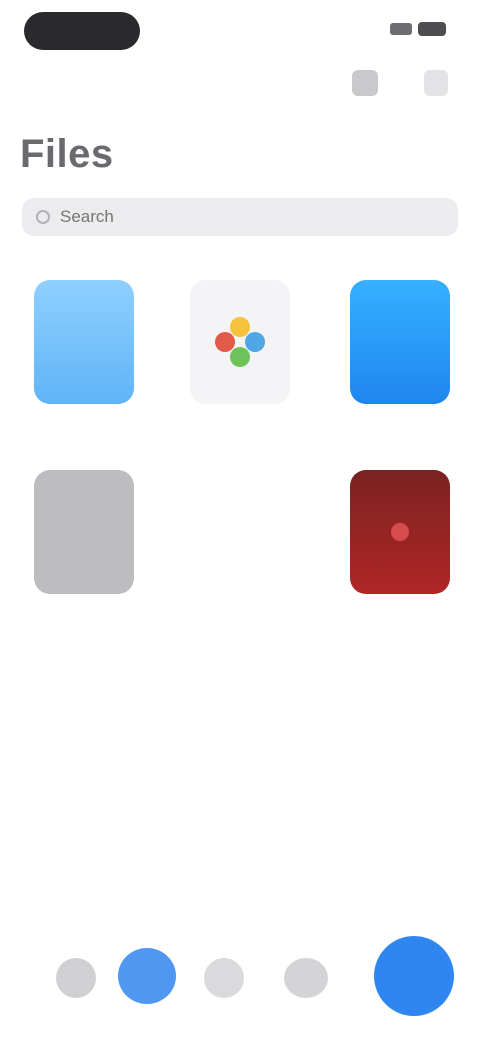  I want to click on search-input, so click(240, 217).